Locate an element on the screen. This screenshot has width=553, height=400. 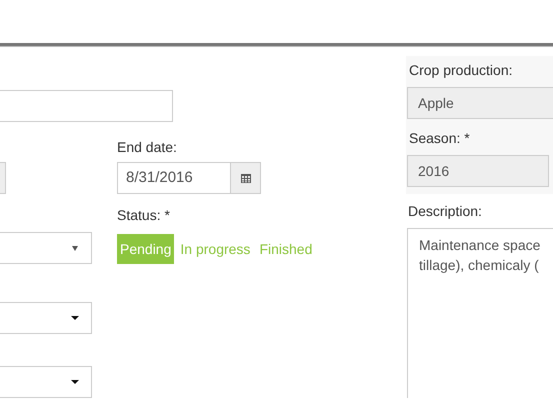
calendar-icon is located at coordinates (245, 178).